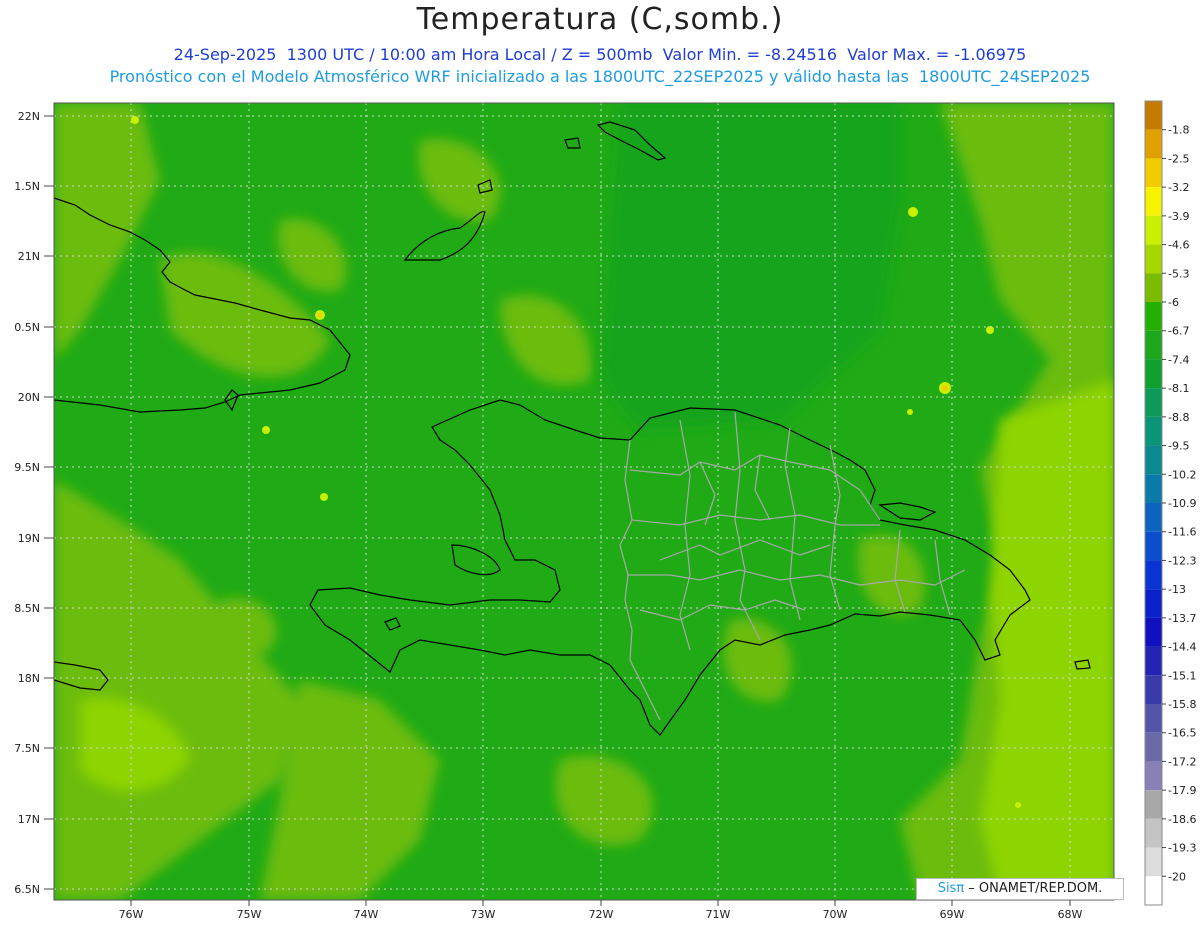 The width and height of the screenshot is (1200, 927). Describe the element at coordinates (1178, 359) in the screenshot. I see `colorbar-label: -7.4` at that location.